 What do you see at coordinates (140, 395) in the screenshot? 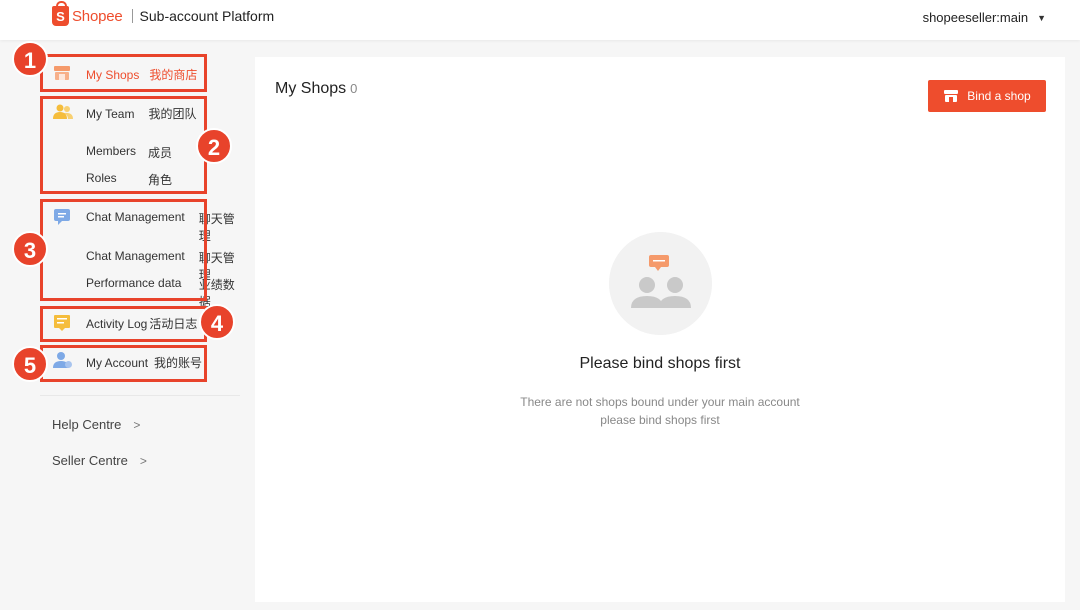
I see `sidebar-divider` at bounding box center [140, 395].